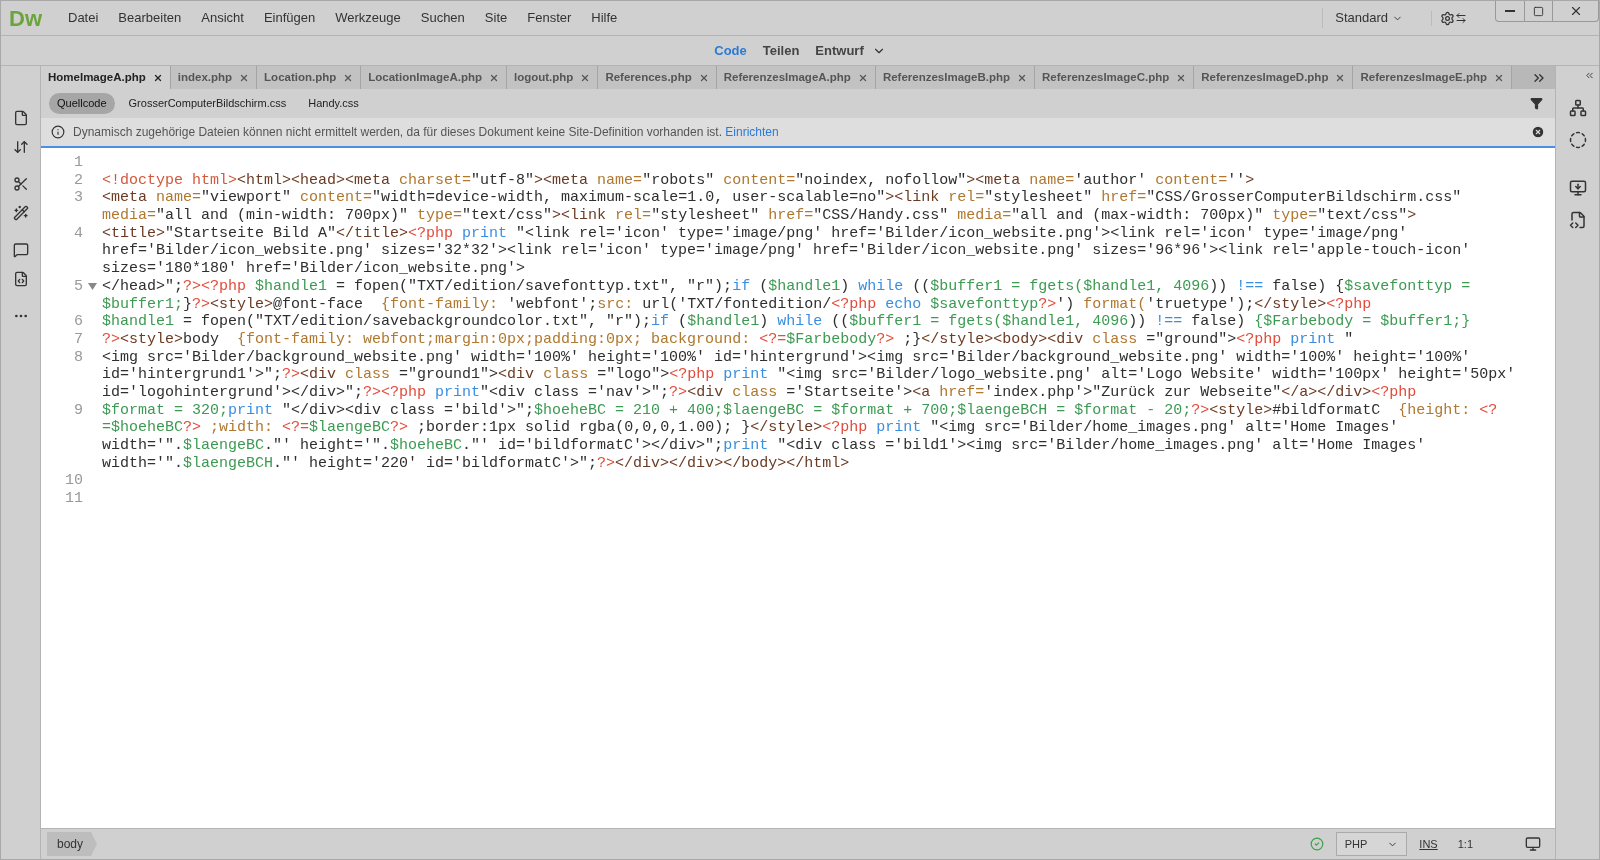 The width and height of the screenshot is (1600, 860). I want to click on code-line: width='".$laengeBC."' height='".$hoeheBC."' id='bildformatC'></div>";print "<div class ='bild1'><img src='Bilder/home_images.png' alt='Home Images', so click(764, 446).